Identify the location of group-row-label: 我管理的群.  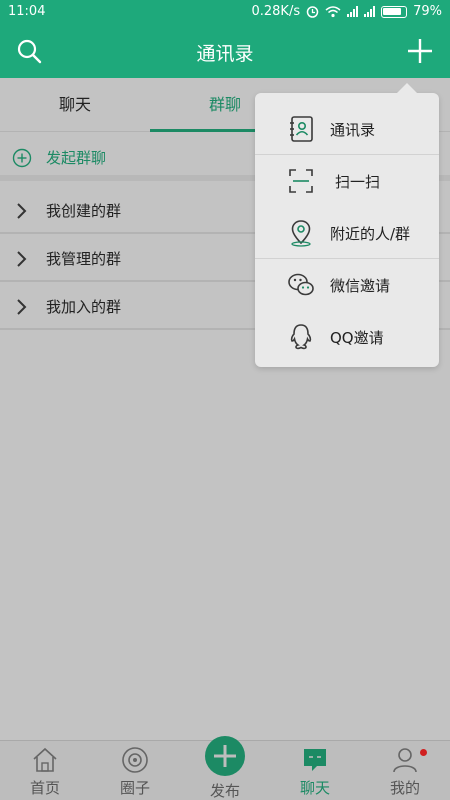
(84, 259).